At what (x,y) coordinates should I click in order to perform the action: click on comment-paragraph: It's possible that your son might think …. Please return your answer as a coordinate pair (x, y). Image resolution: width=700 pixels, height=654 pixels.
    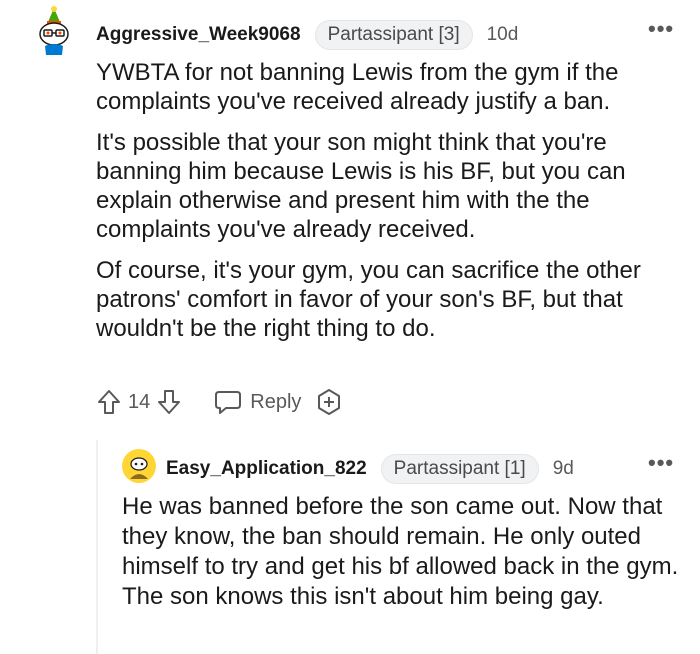
    Looking at the image, I should click on (361, 186).